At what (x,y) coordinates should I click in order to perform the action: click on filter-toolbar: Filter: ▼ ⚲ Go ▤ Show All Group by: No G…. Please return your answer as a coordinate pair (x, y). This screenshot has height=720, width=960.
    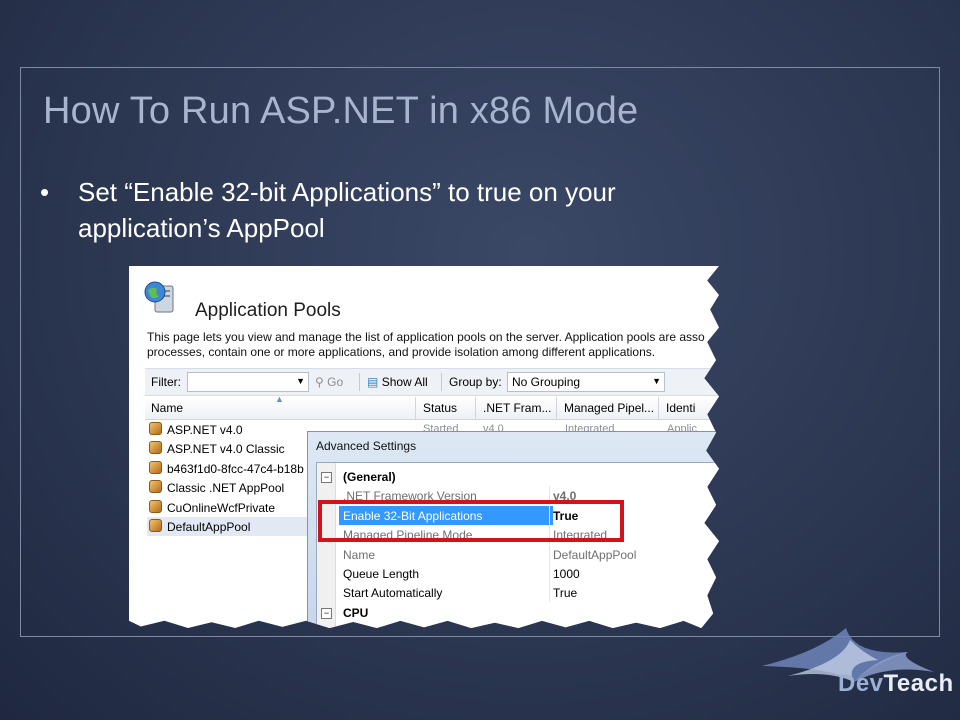
    Looking at the image, I should click on (432, 382).